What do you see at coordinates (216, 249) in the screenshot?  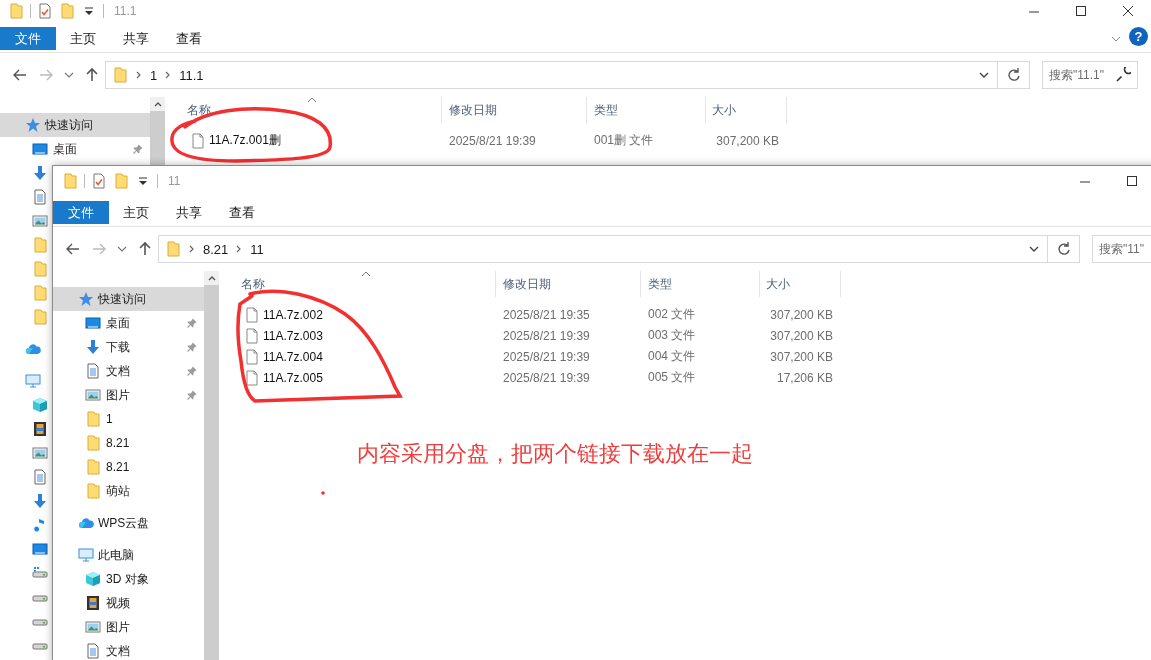 I see `breadcrumb: 8.21` at bounding box center [216, 249].